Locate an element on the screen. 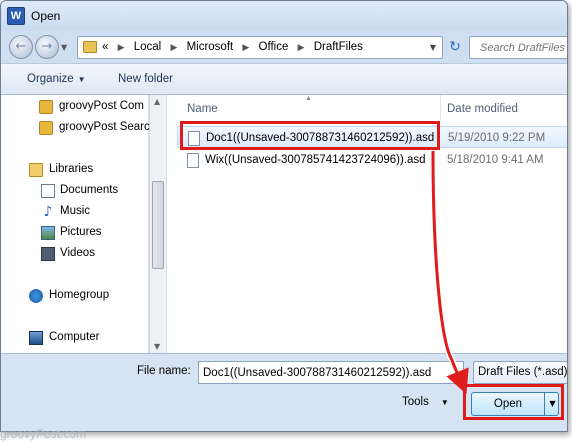 The width and height of the screenshot is (572, 444). nav-item-favorite-2: groovyPost Searc is located at coordinates (75, 128).